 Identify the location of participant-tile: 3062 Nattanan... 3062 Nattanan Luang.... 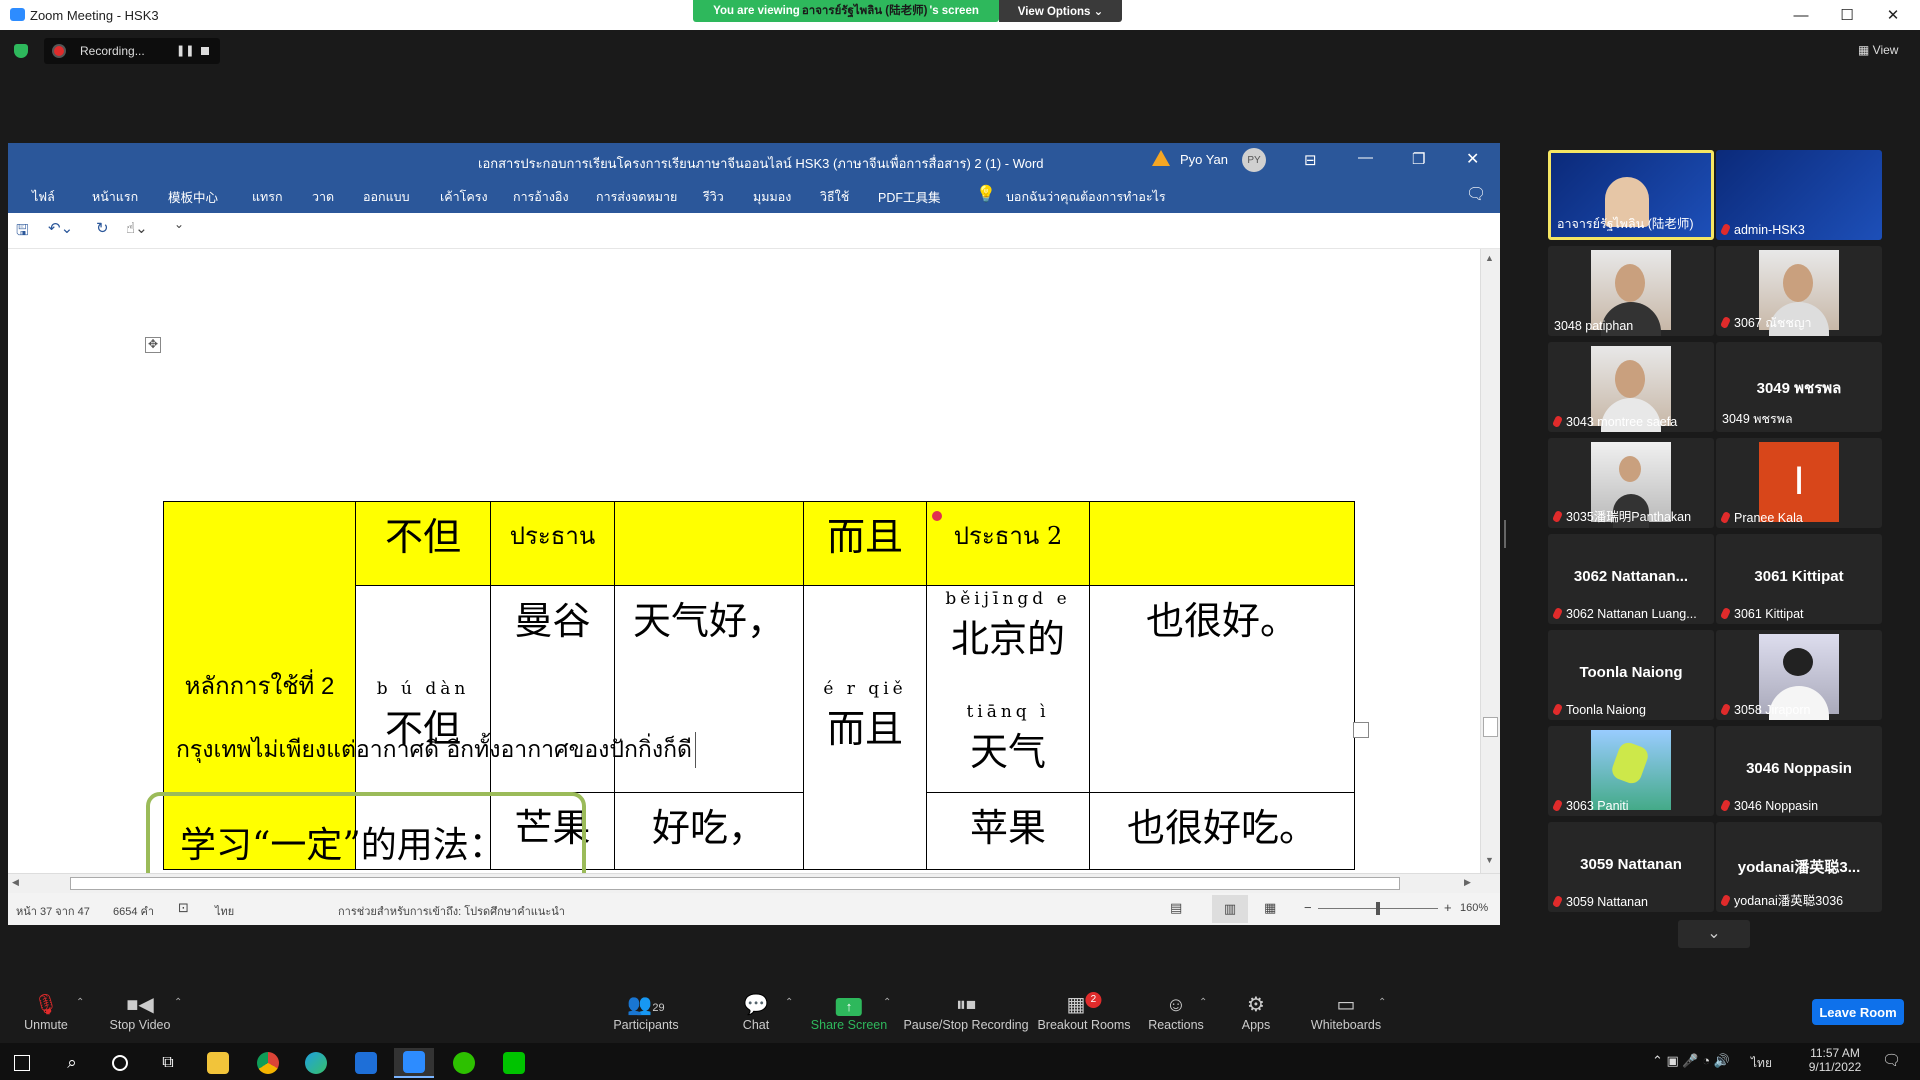
(1631, 579).